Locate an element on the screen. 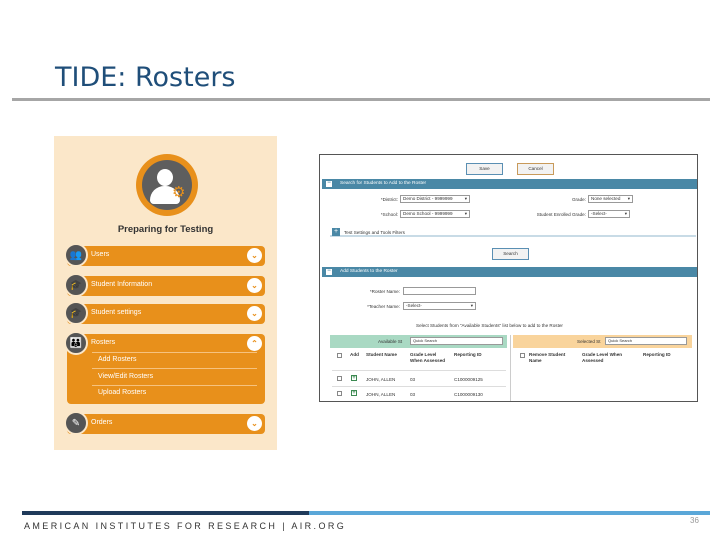  enrolled-grade-select: -Select- ▾ is located at coordinates (609, 214).